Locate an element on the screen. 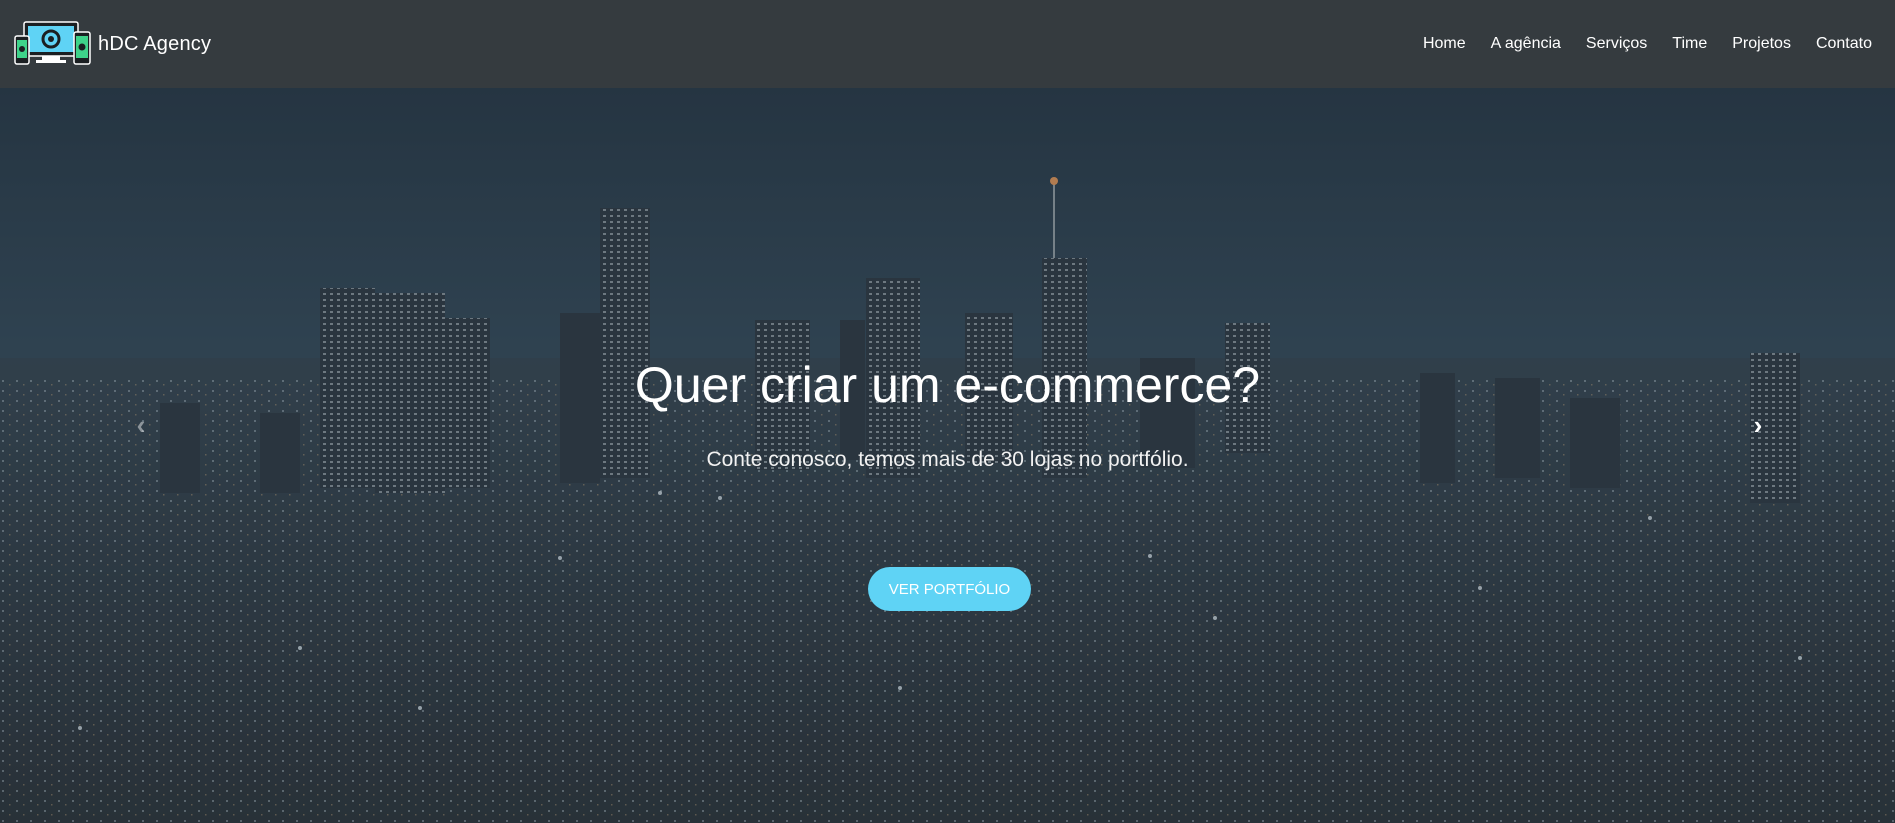  nav-item-time: Time is located at coordinates (1689, 44).